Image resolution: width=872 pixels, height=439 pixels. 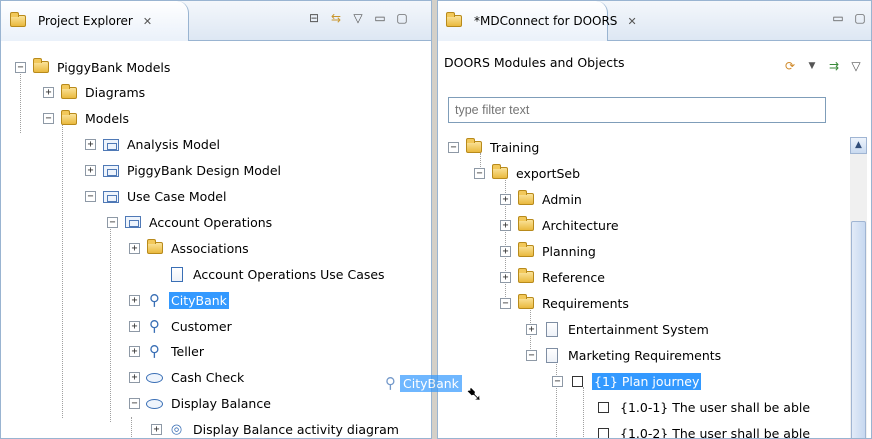 I want to click on tree-item: − Training, so click(x=494, y=147).